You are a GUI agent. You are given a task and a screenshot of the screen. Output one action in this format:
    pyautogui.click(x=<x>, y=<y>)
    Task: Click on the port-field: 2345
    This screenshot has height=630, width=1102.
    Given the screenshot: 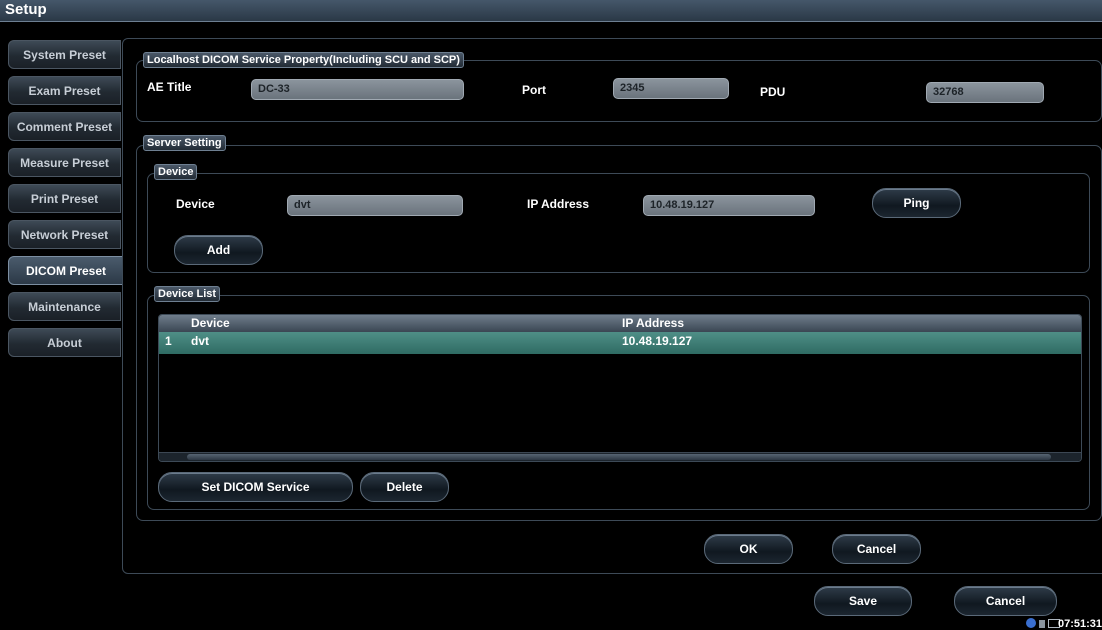 What is the action you would take?
    pyautogui.click(x=671, y=88)
    